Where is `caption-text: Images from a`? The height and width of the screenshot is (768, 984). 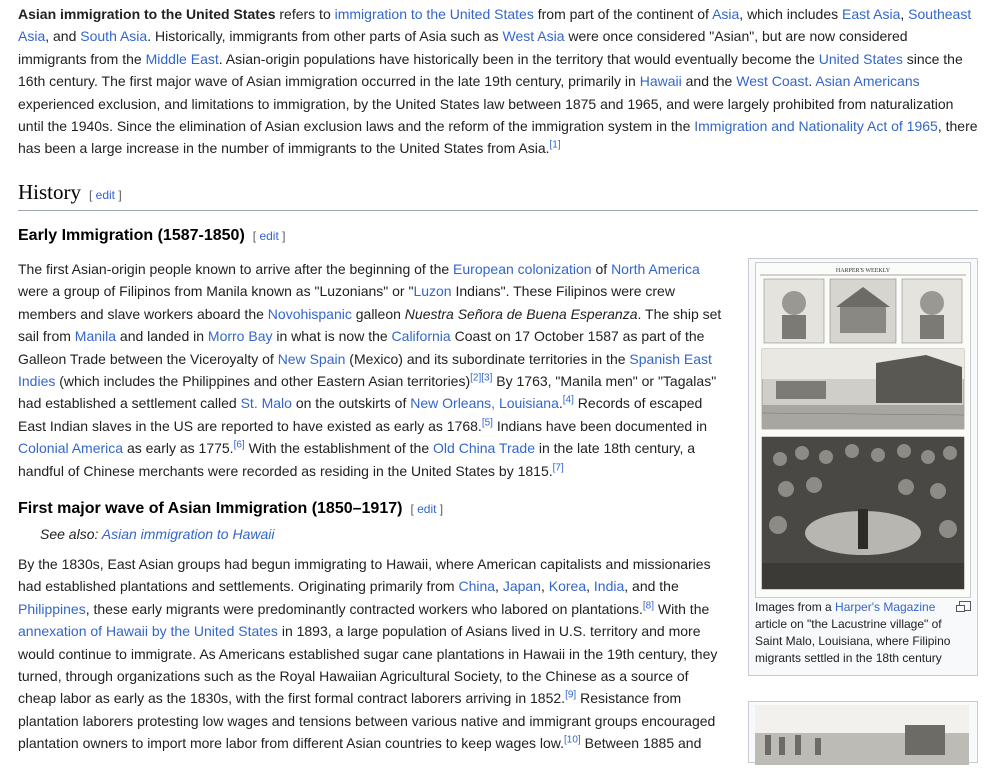 caption-text: Images from a is located at coordinates (795, 607).